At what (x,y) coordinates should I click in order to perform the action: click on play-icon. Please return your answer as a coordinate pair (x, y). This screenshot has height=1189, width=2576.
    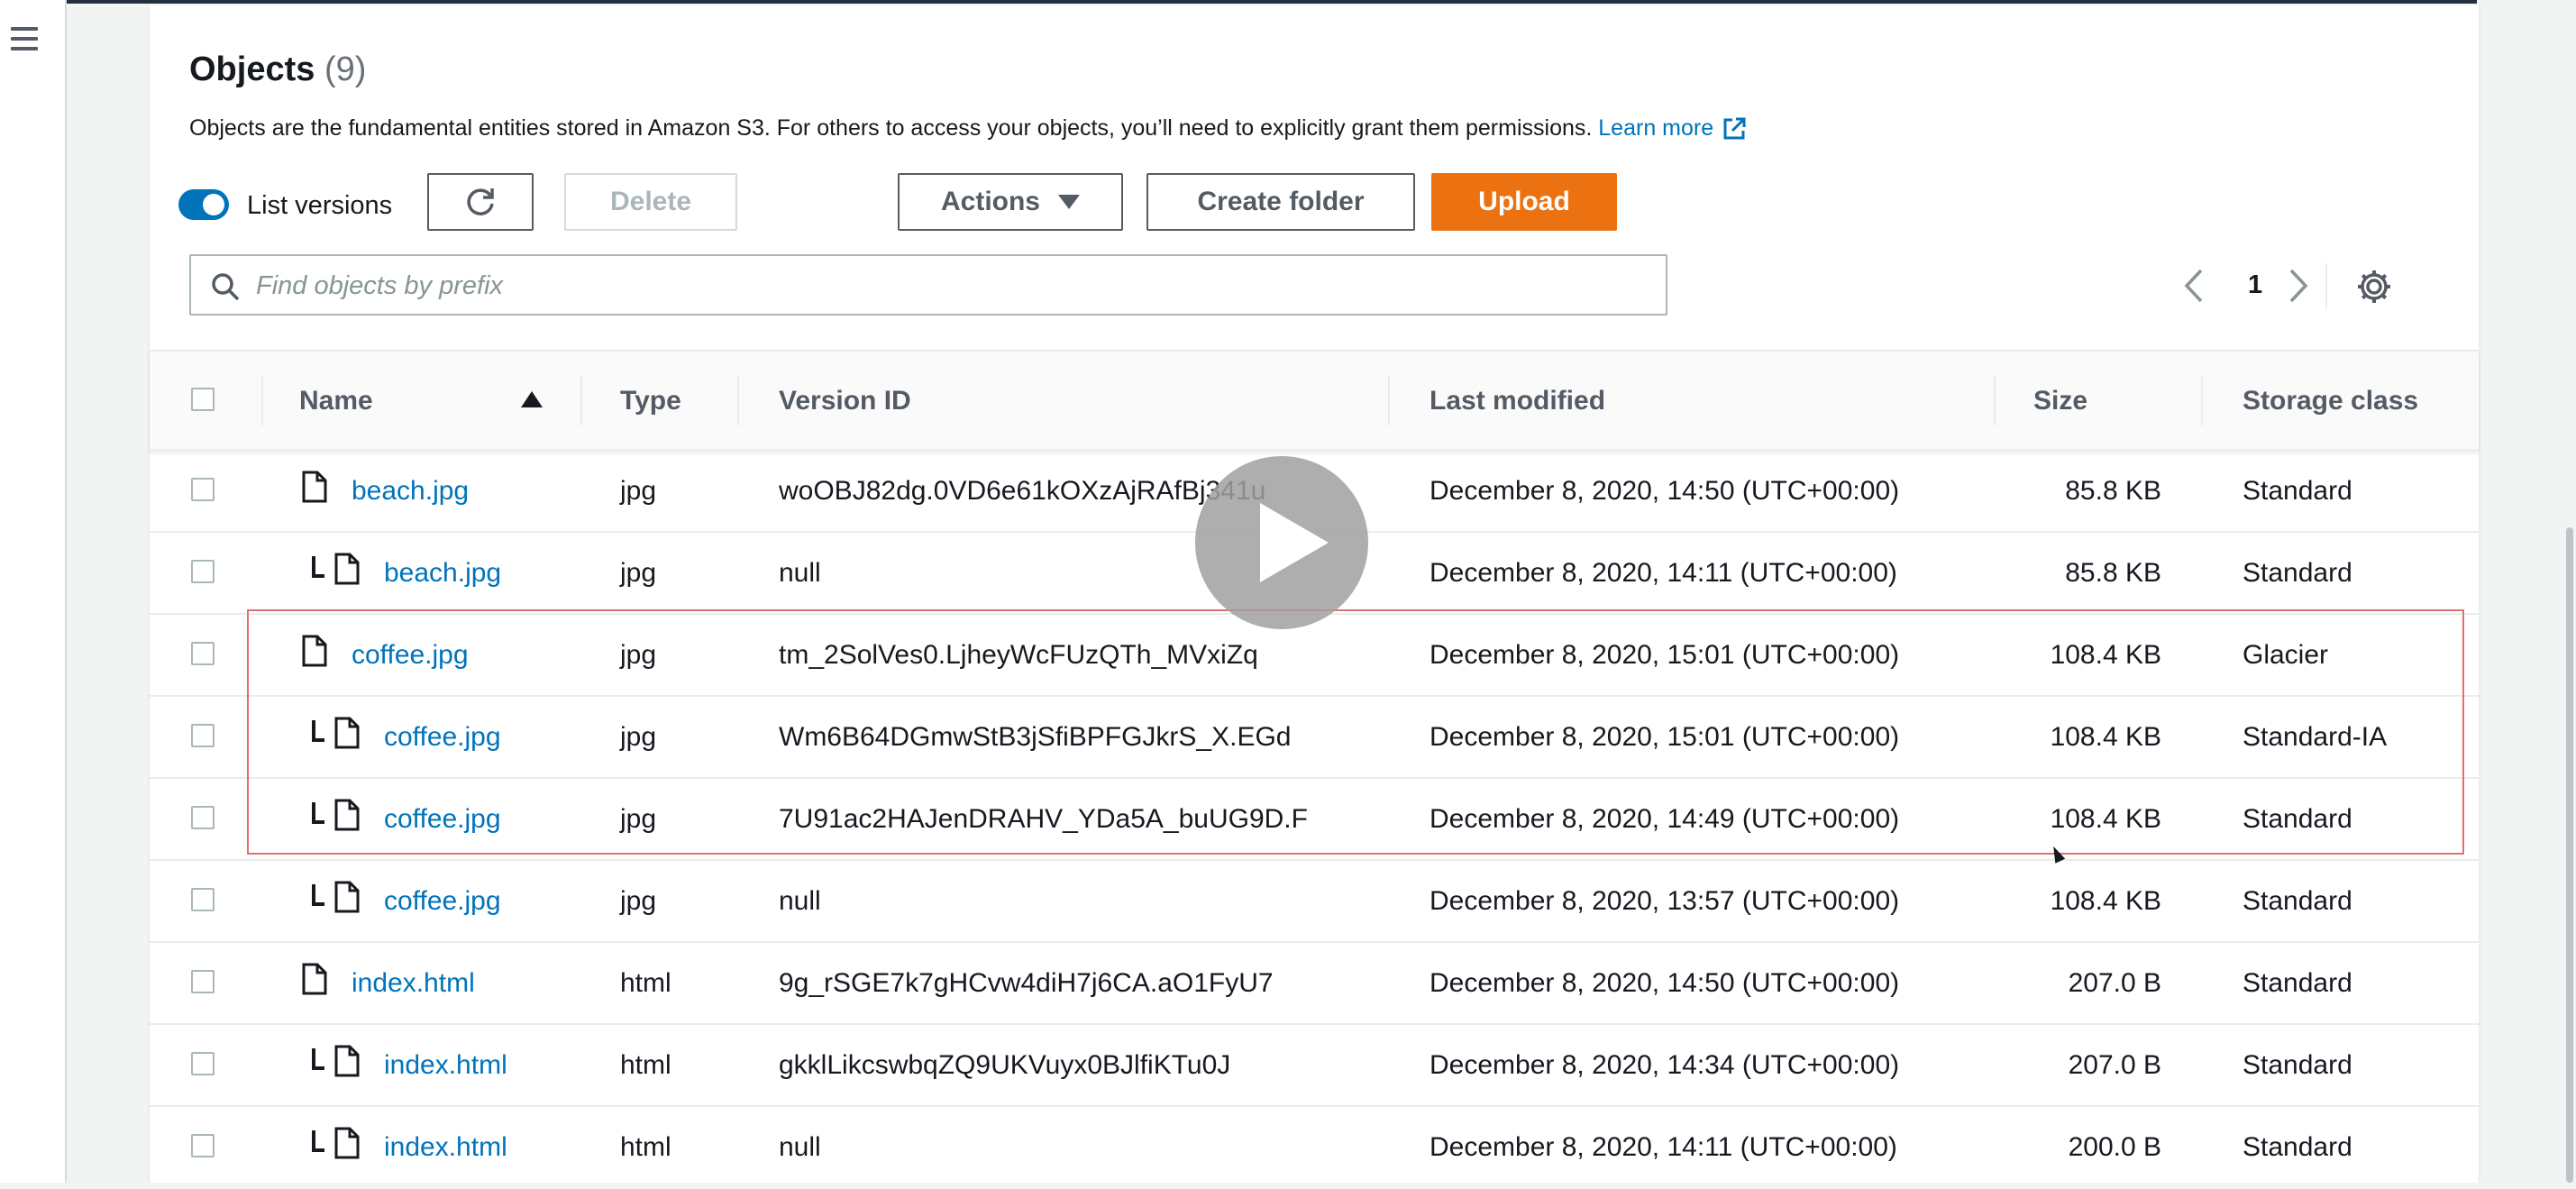
    Looking at the image, I should click on (1281, 543).